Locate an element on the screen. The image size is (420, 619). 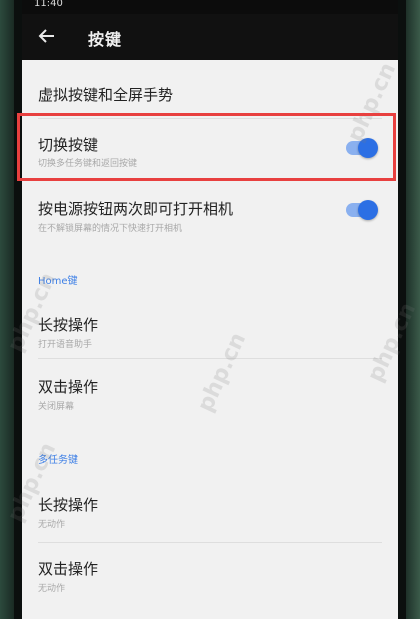
setting-title: 虚拟按键和全屏手势 is located at coordinates (106, 95).